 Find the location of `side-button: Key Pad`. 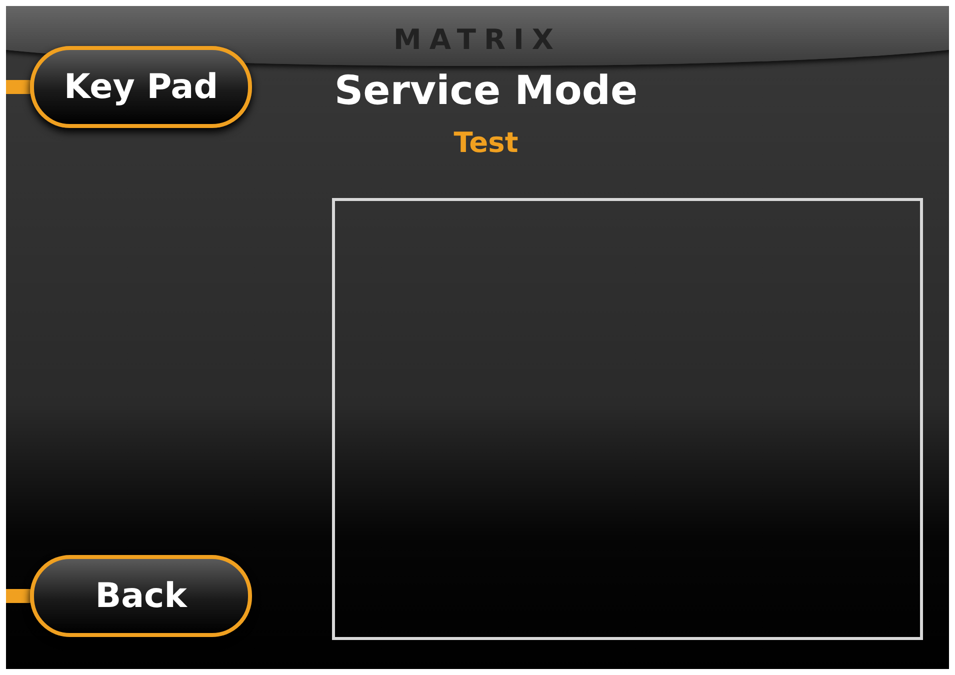

side-button: Key Pad is located at coordinates (141, 87).